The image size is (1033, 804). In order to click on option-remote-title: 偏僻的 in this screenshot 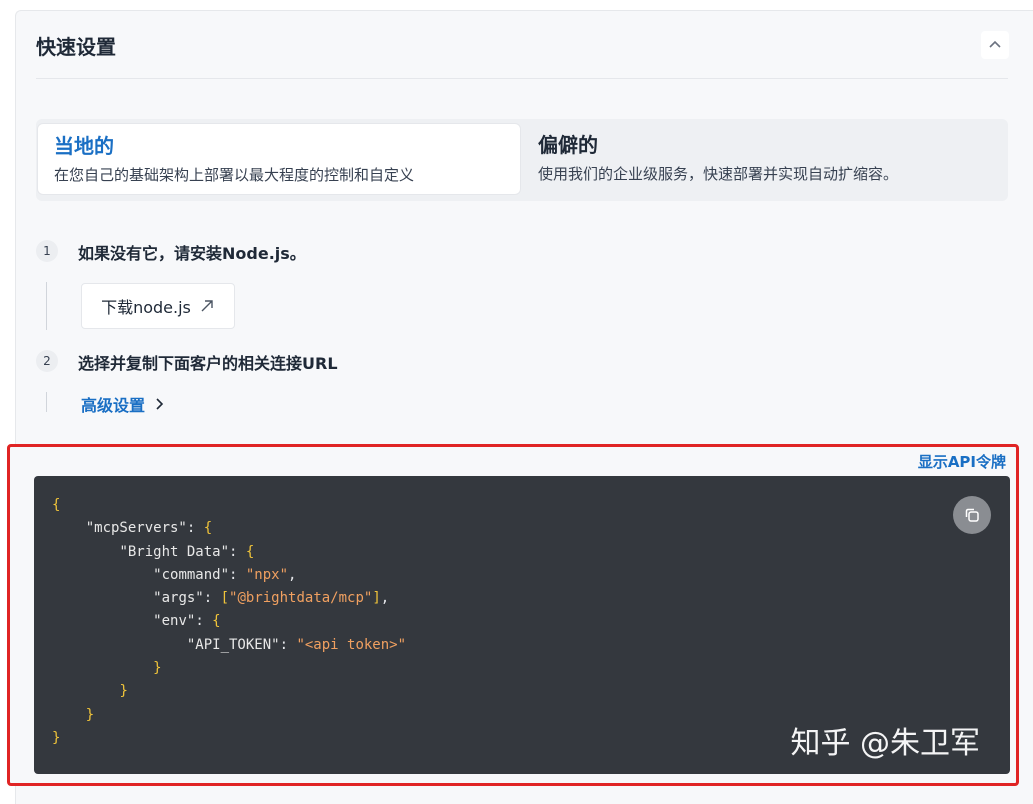, I will do `click(568, 145)`.